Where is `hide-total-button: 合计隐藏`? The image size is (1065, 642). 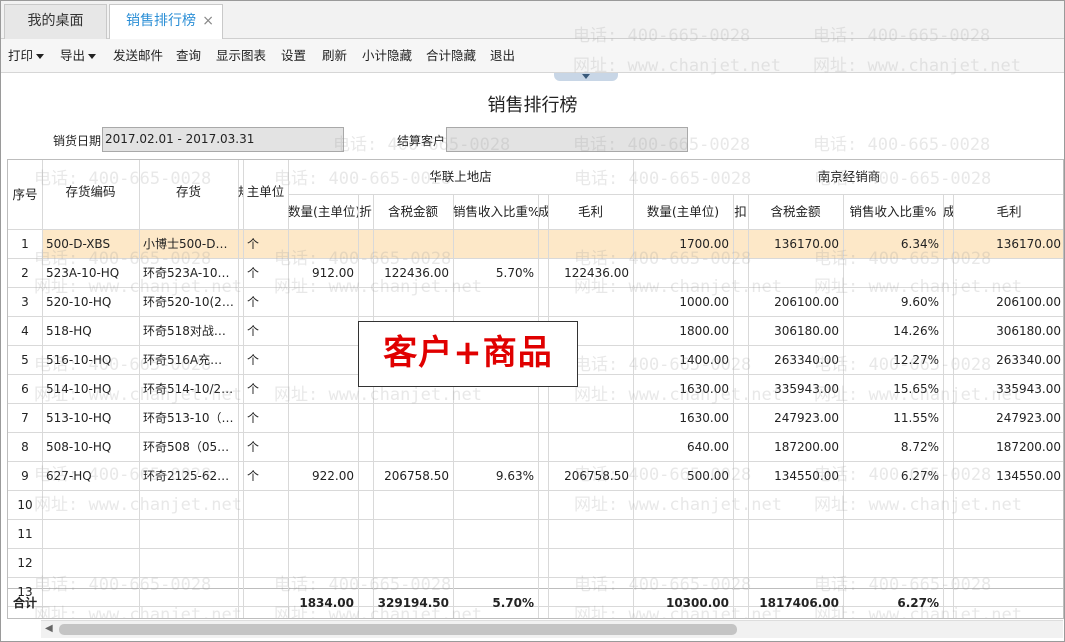 hide-total-button: 合计隐藏 is located at coordinates (451, 56).